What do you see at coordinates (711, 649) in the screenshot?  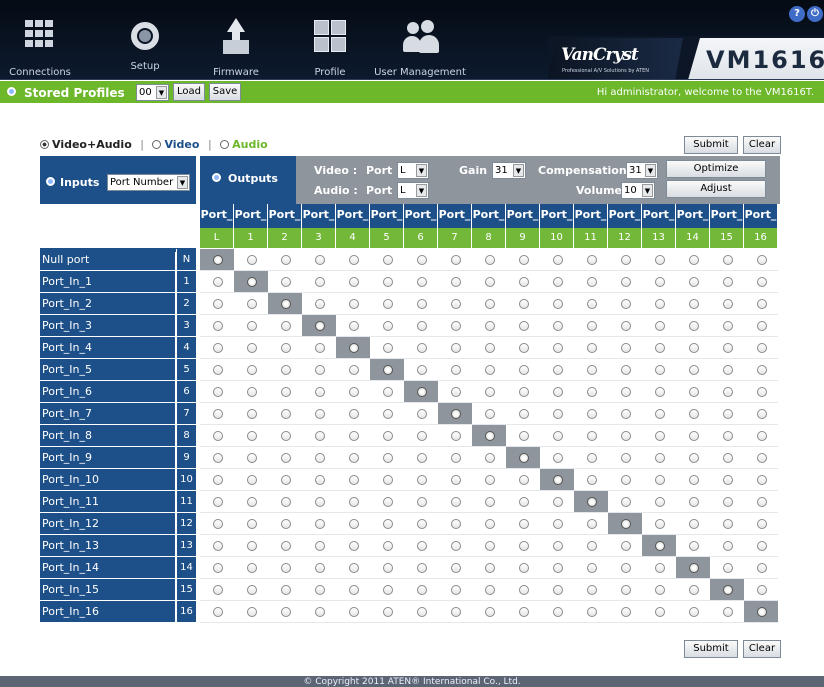 I see `submit-button-bottom: Submit` at bounding box center [711, 649].